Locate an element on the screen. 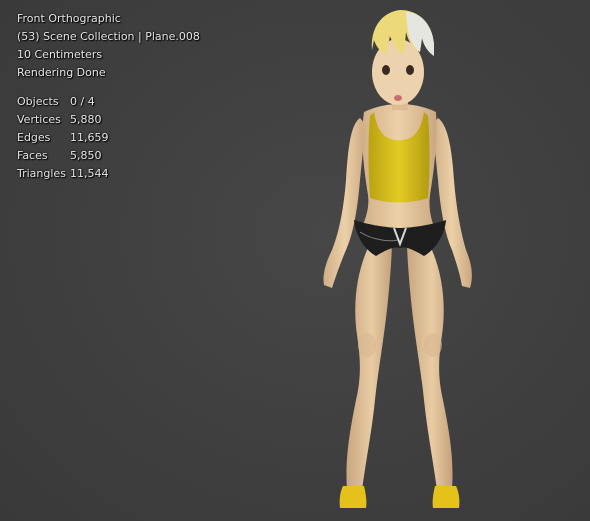 This screenshot has height=521, width=590. stat-edges: Edges 11,659 is located at coordinates (63, 138).